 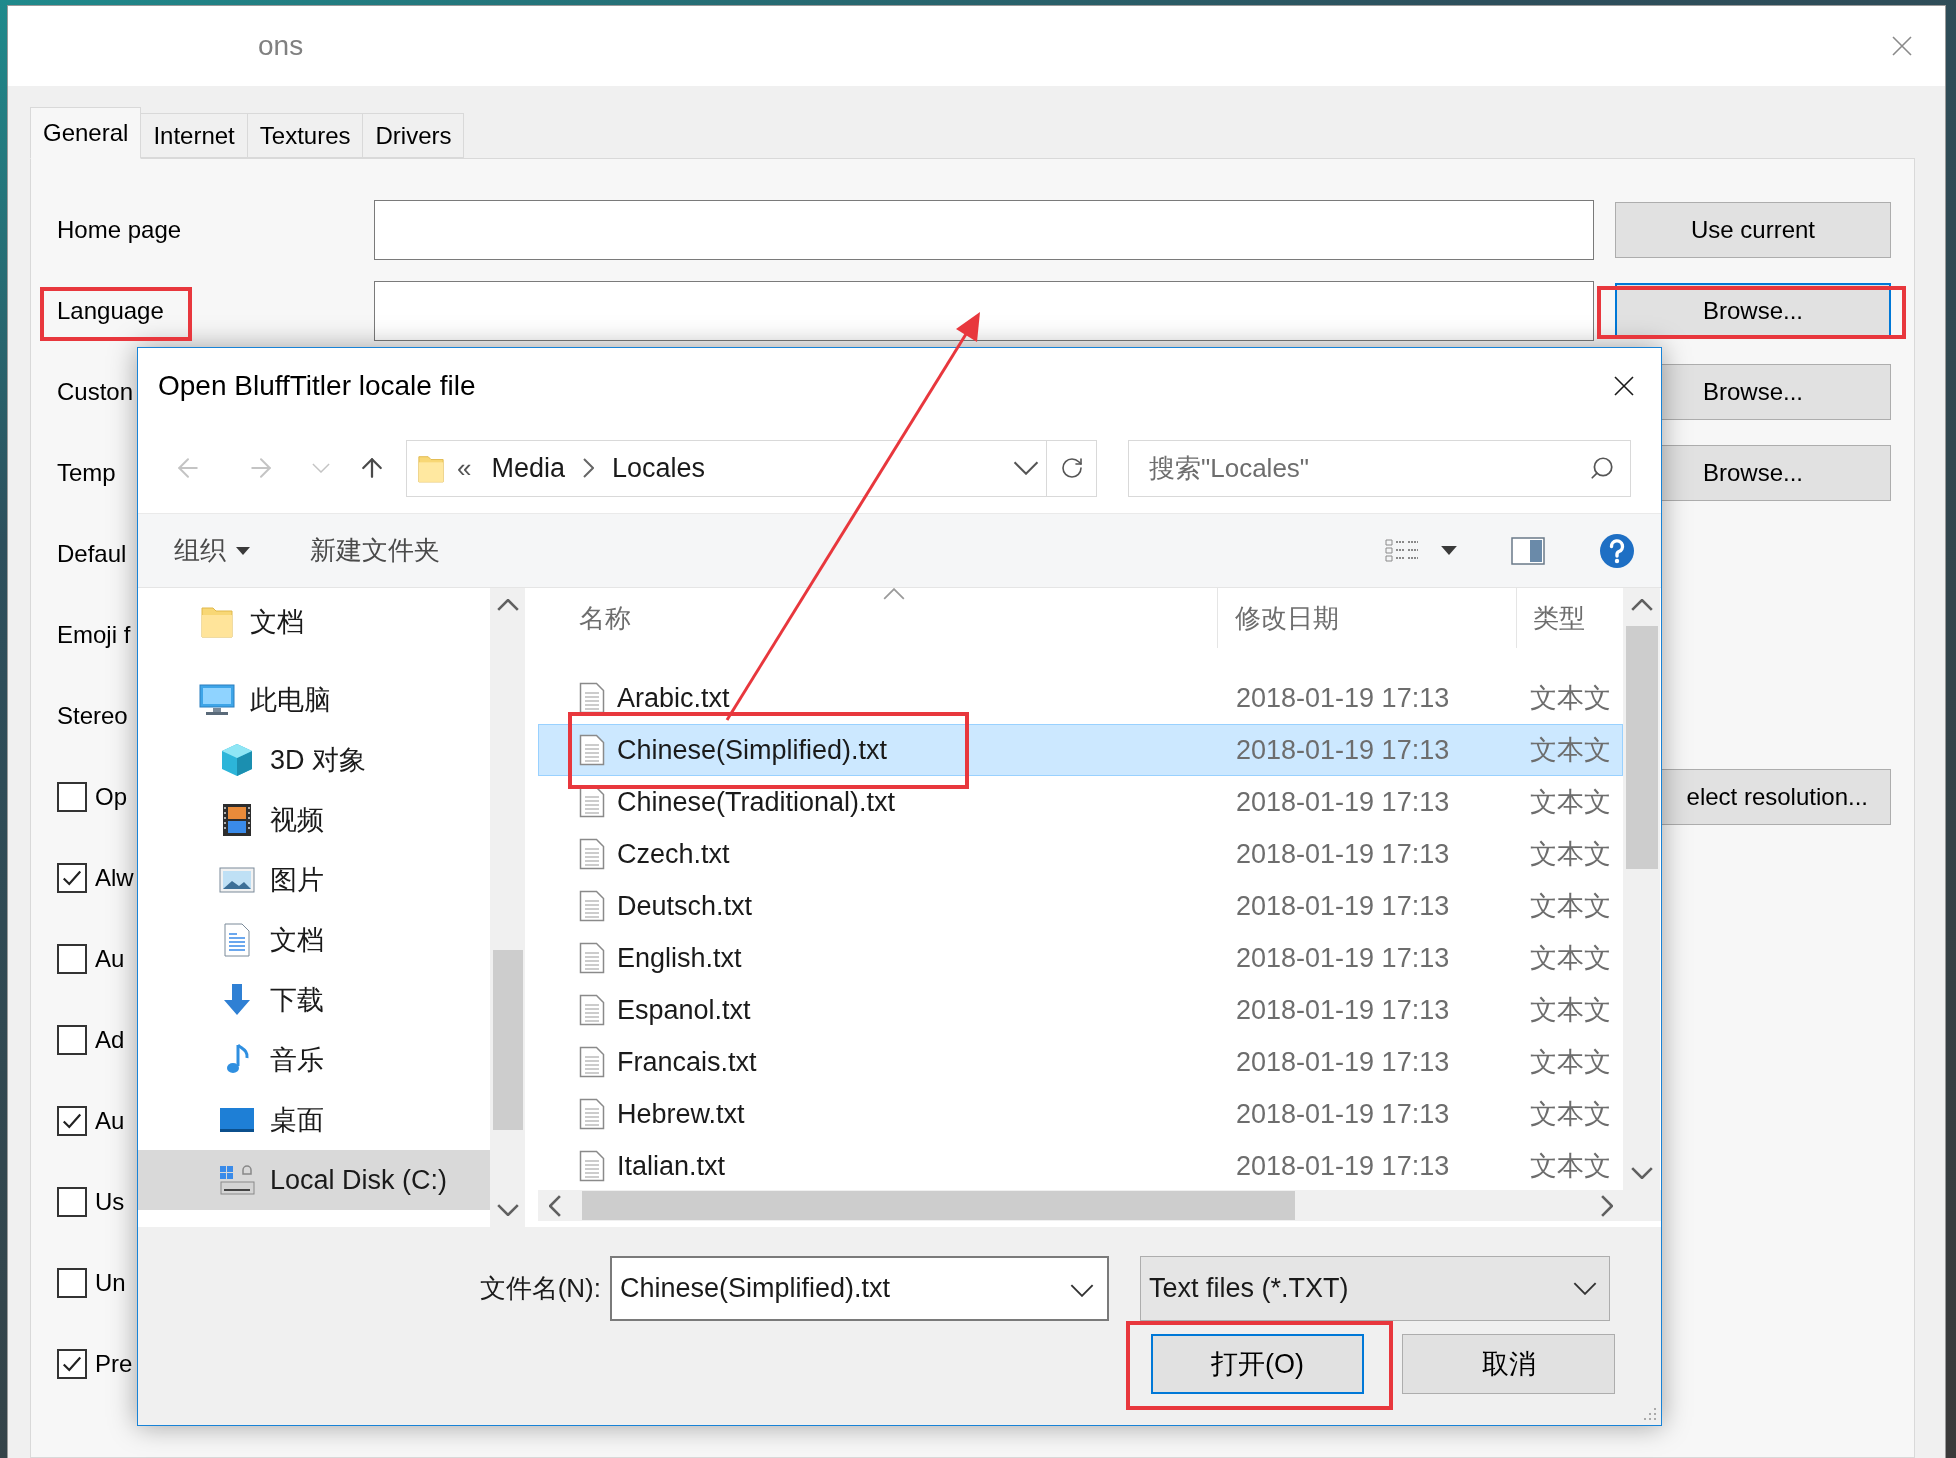 What do you see at coordinates (1375, 1288) in the screenshot?
I see `file-type-dropdown: Text files (*.TXT)` at bounding box center [1375, 1288].